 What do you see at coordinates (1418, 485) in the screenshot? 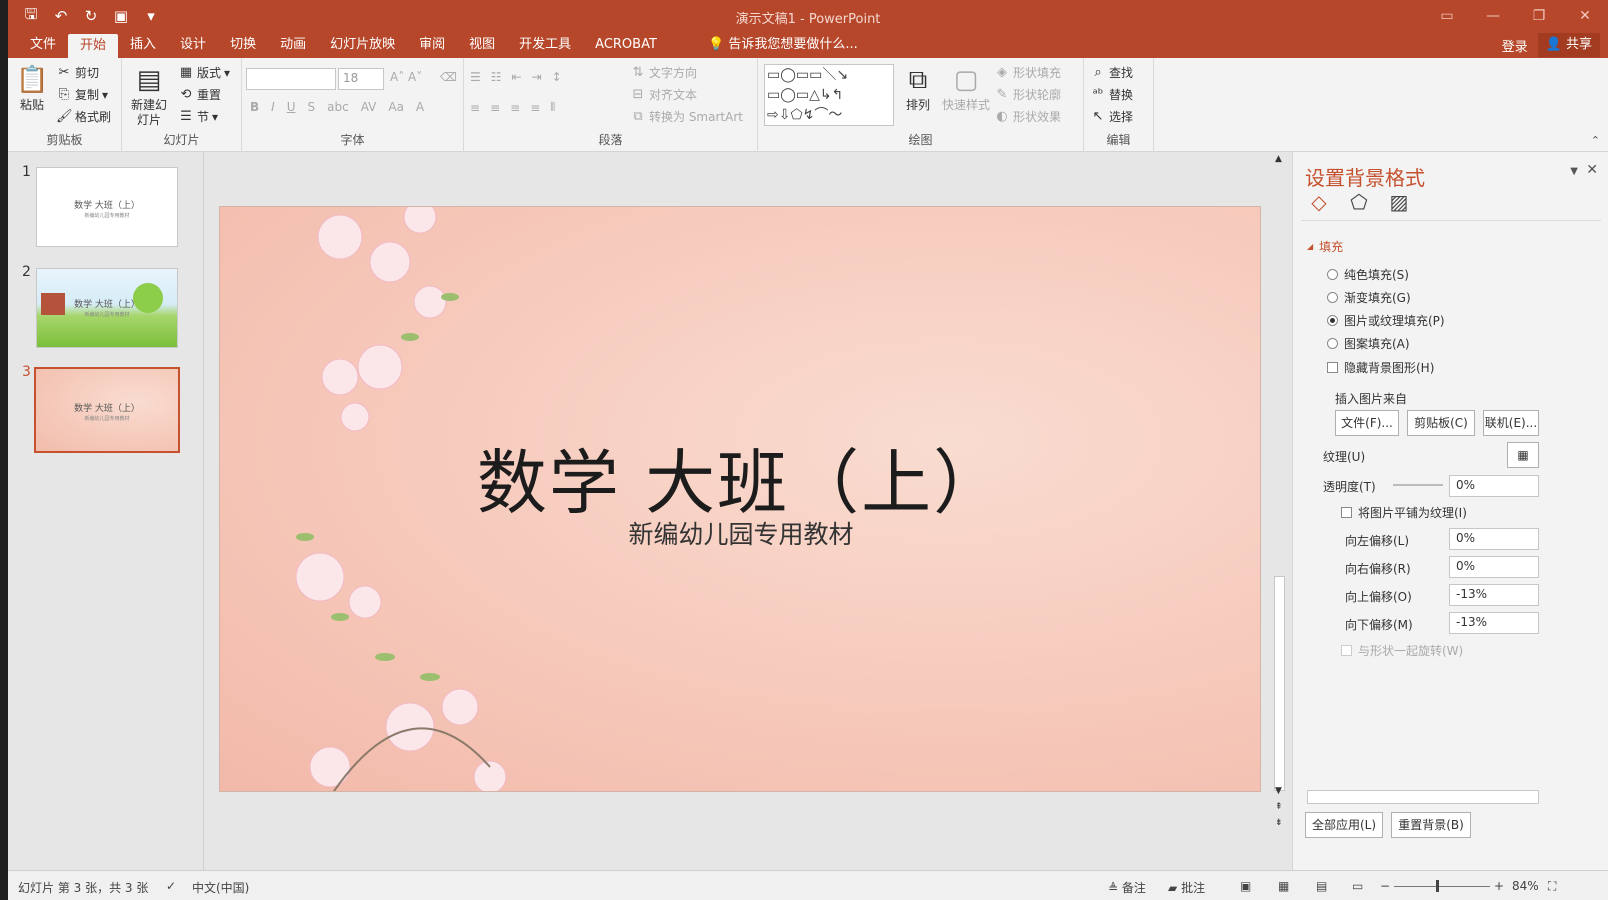
I see `transparency-slider` at bounding box center [1418, 485].